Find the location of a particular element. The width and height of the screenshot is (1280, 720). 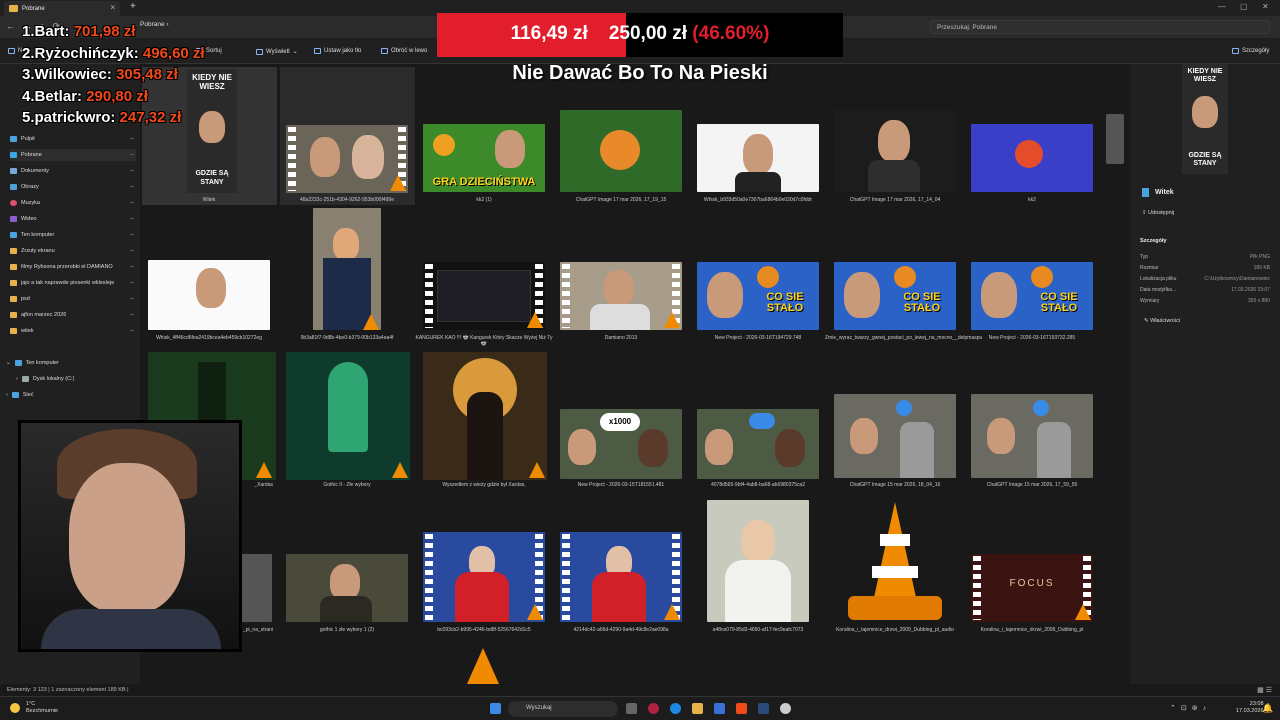

sidebar-item-pobrane: Pobrane ⊸ is located at coordinates (73, 155).